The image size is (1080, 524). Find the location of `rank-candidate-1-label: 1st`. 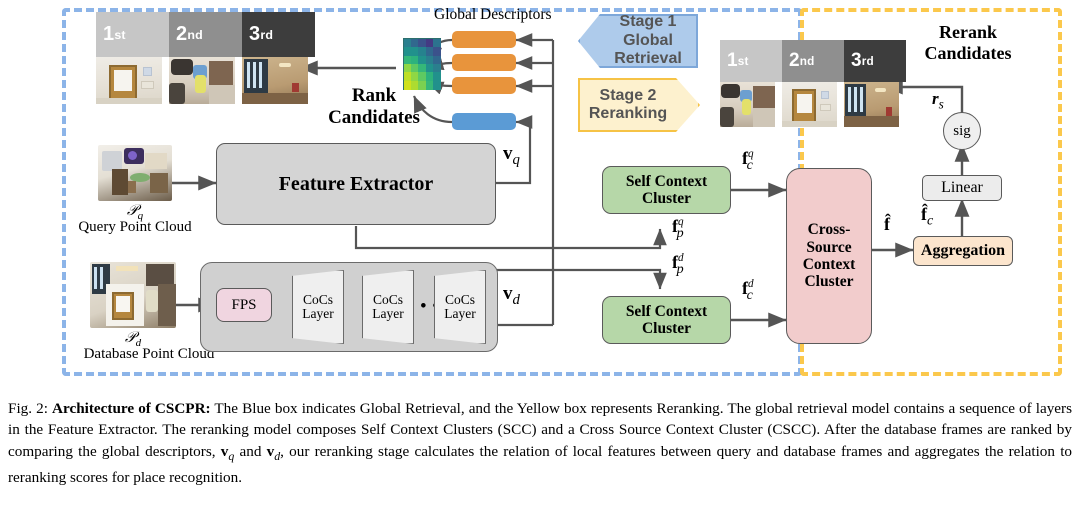

rank-candidate-1-label: 1st is located at coordinates (132, 34).